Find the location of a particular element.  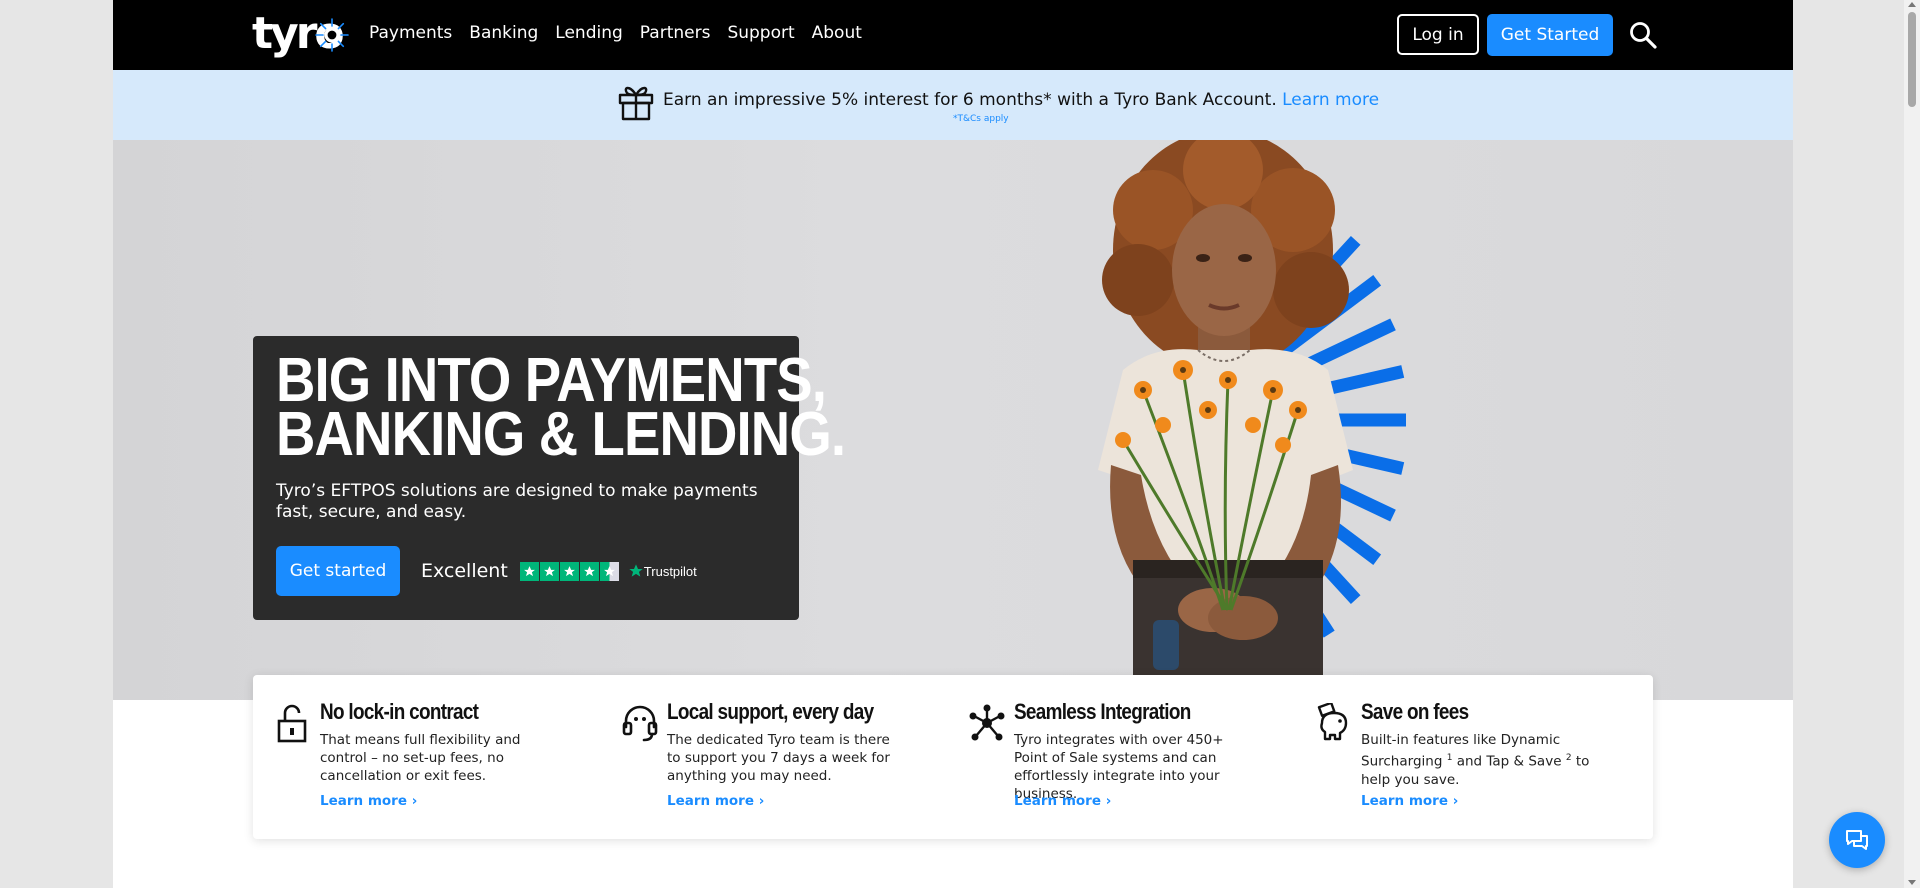

search-icon is located at coordinates (1643, 35).